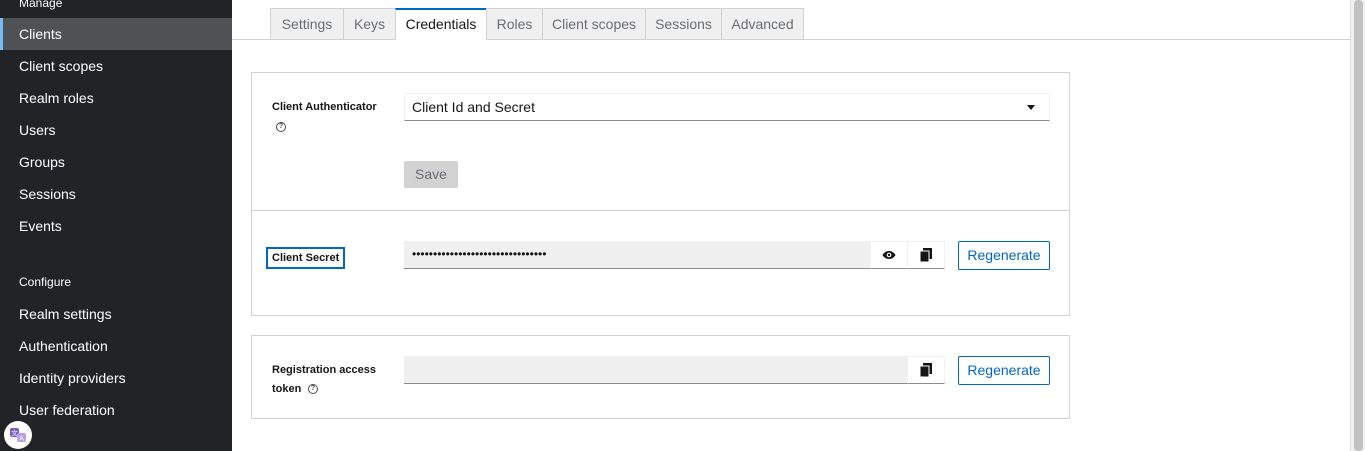 The width and height of the screenshot is (1365, 451). Describe the element at coordinates (660, 210) in the screenshot. I see `card-divider` at that location.